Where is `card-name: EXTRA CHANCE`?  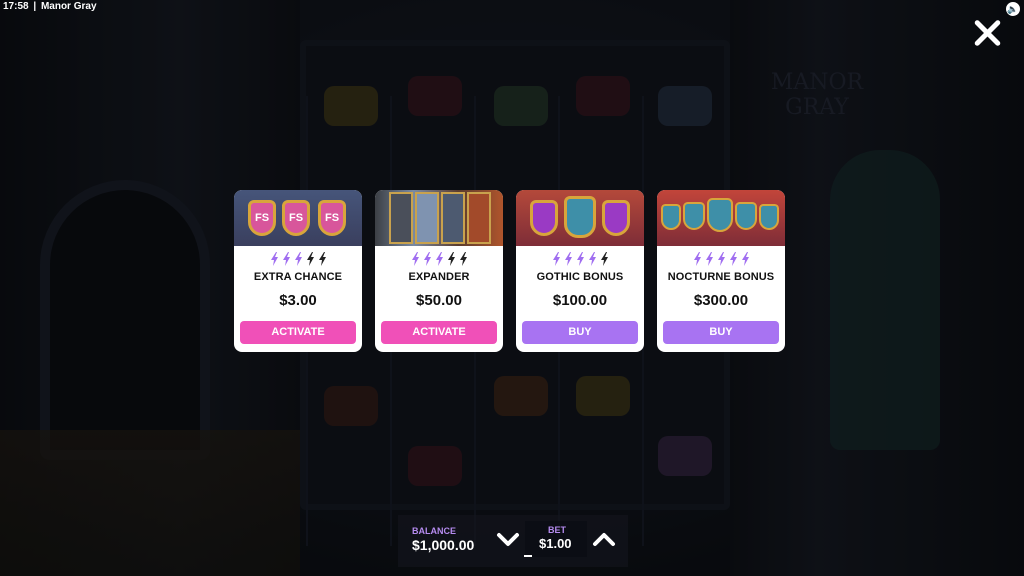 card-name: EXTRA CHANCE is located at coordinates (298, 277).